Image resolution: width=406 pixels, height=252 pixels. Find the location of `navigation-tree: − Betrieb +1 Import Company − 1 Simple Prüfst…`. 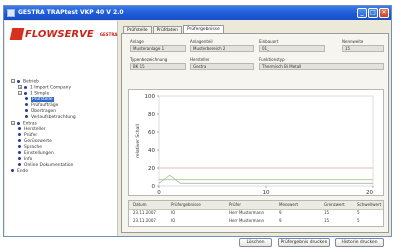

navigation-tree: − Betrieb +1 Import Company − 1 Simple Prüfst… is located at coordinates (63, 127).